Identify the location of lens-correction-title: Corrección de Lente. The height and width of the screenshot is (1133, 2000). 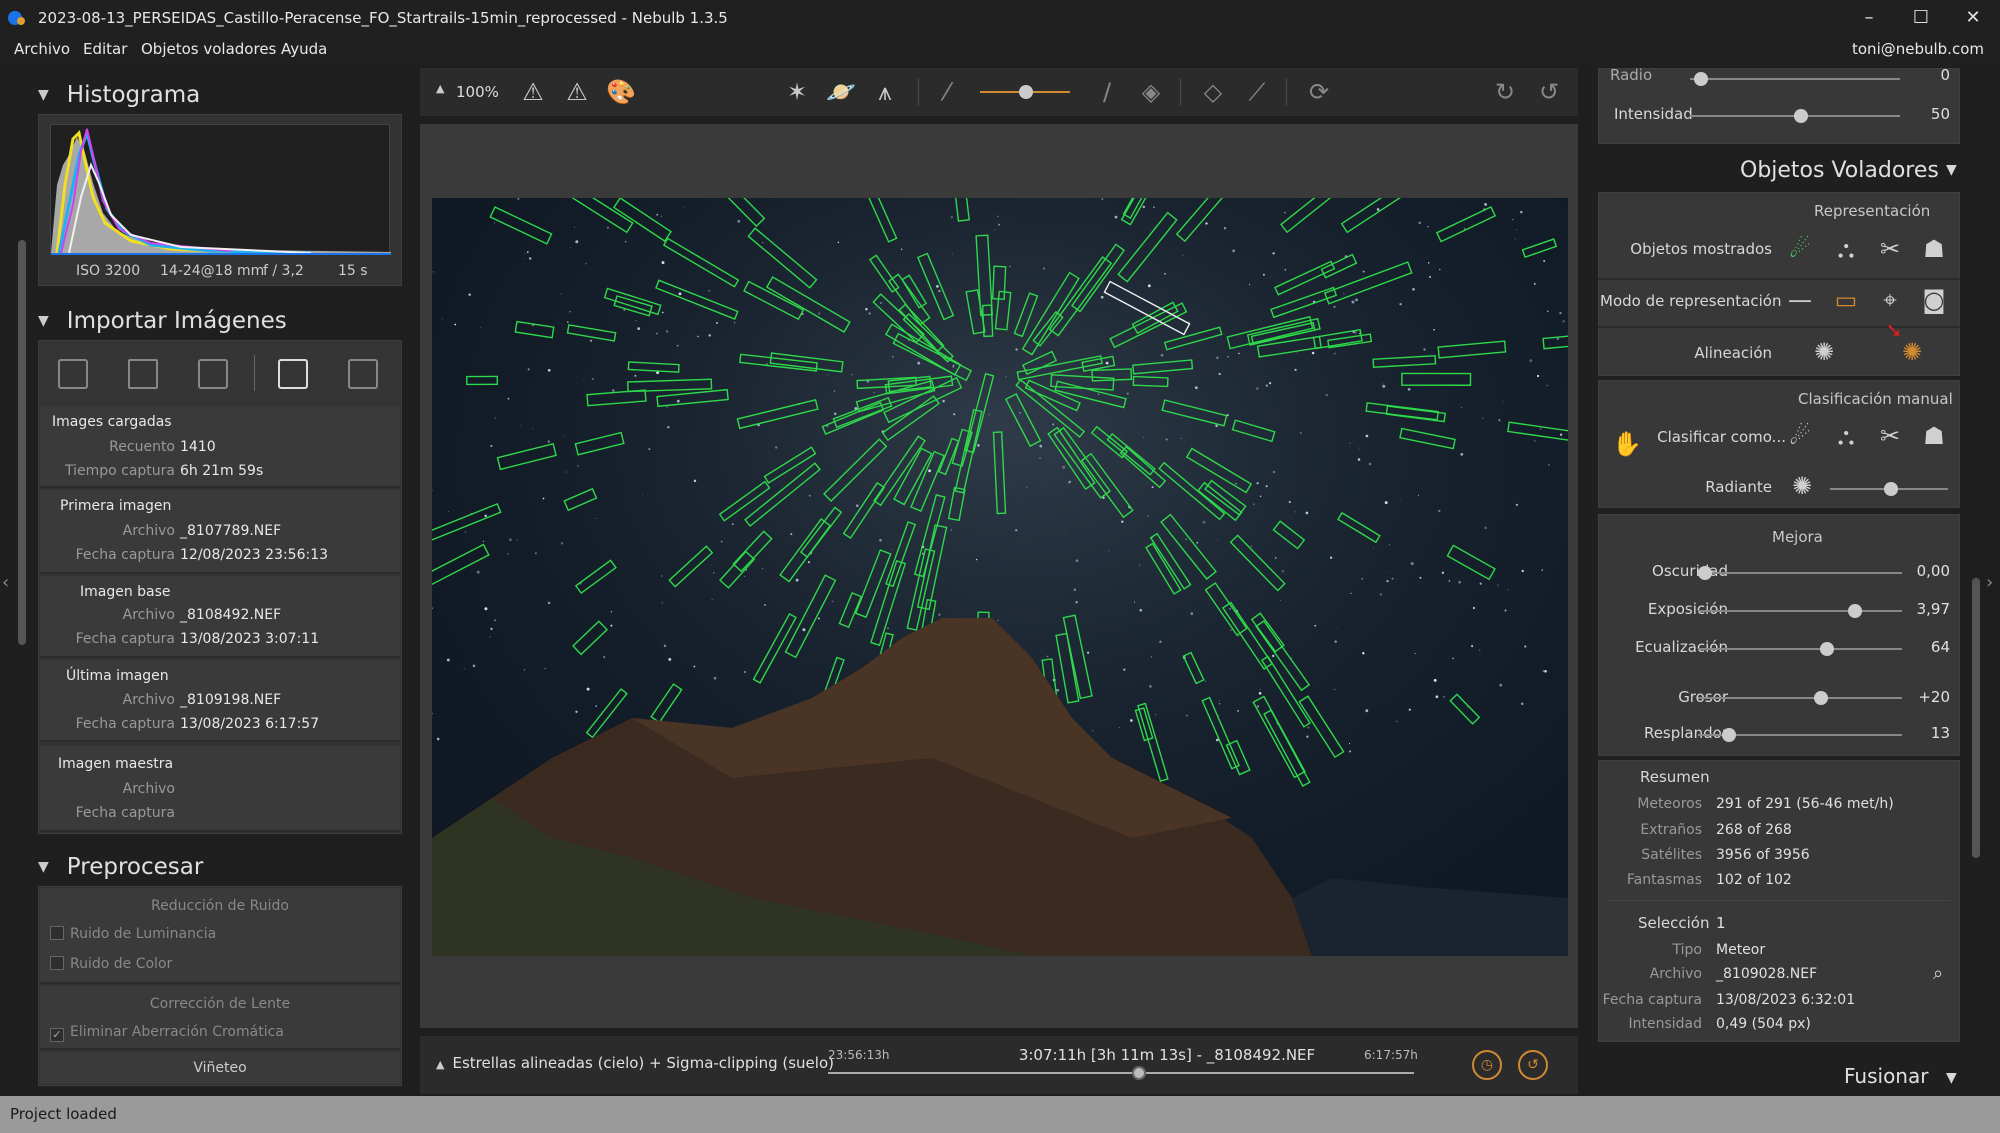
(220, 1004).